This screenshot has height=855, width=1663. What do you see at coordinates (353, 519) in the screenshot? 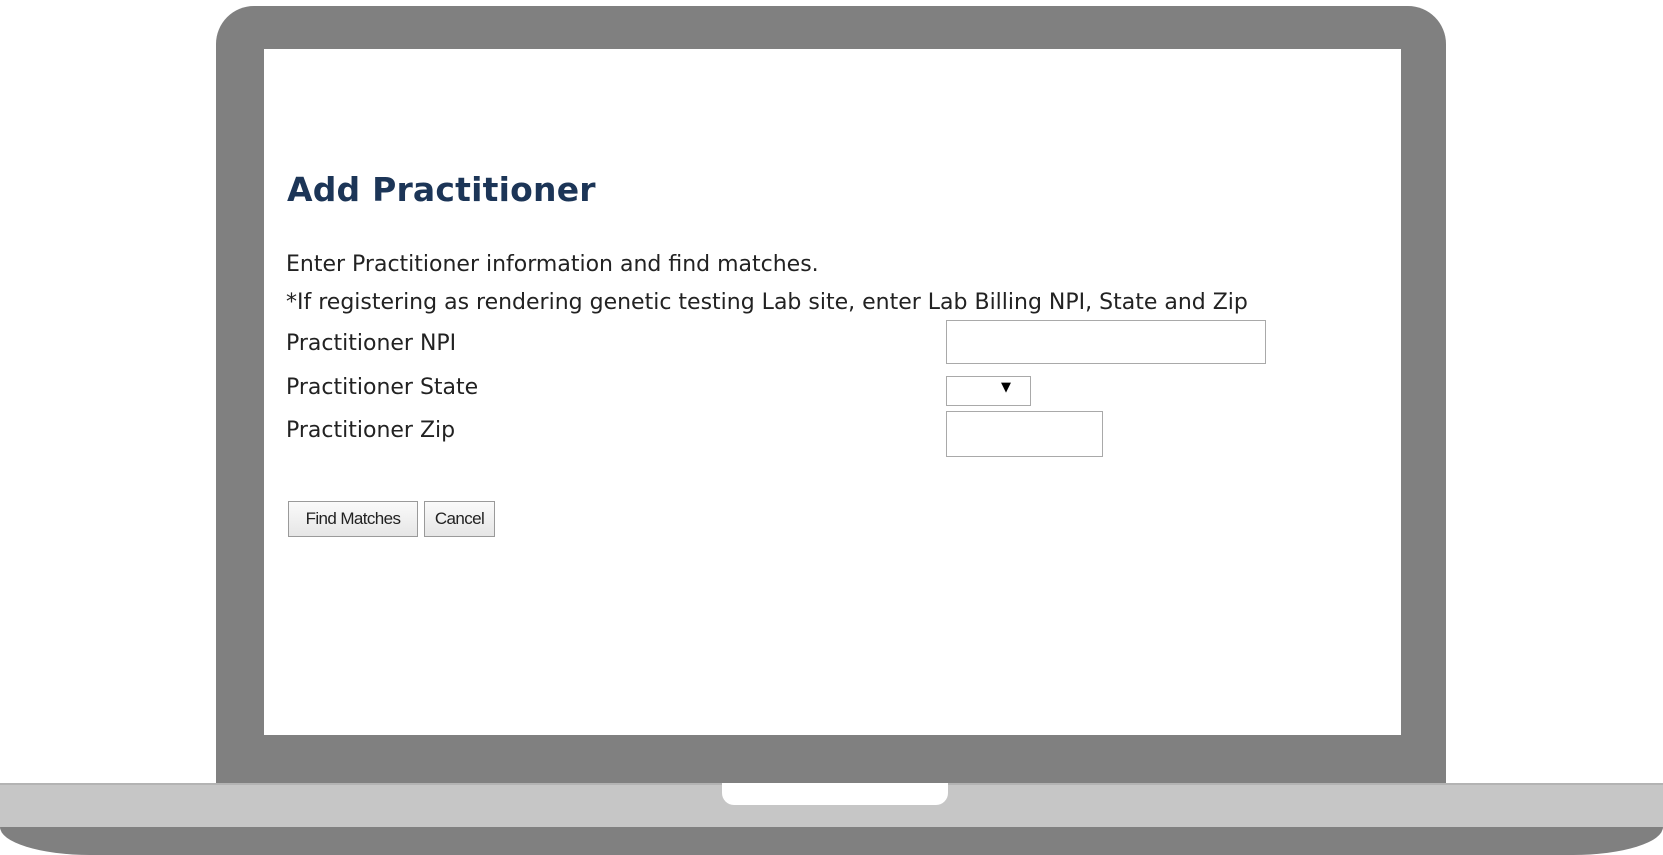
I see `find-matches-button: Find Matches` at bounding box center [353, 519].